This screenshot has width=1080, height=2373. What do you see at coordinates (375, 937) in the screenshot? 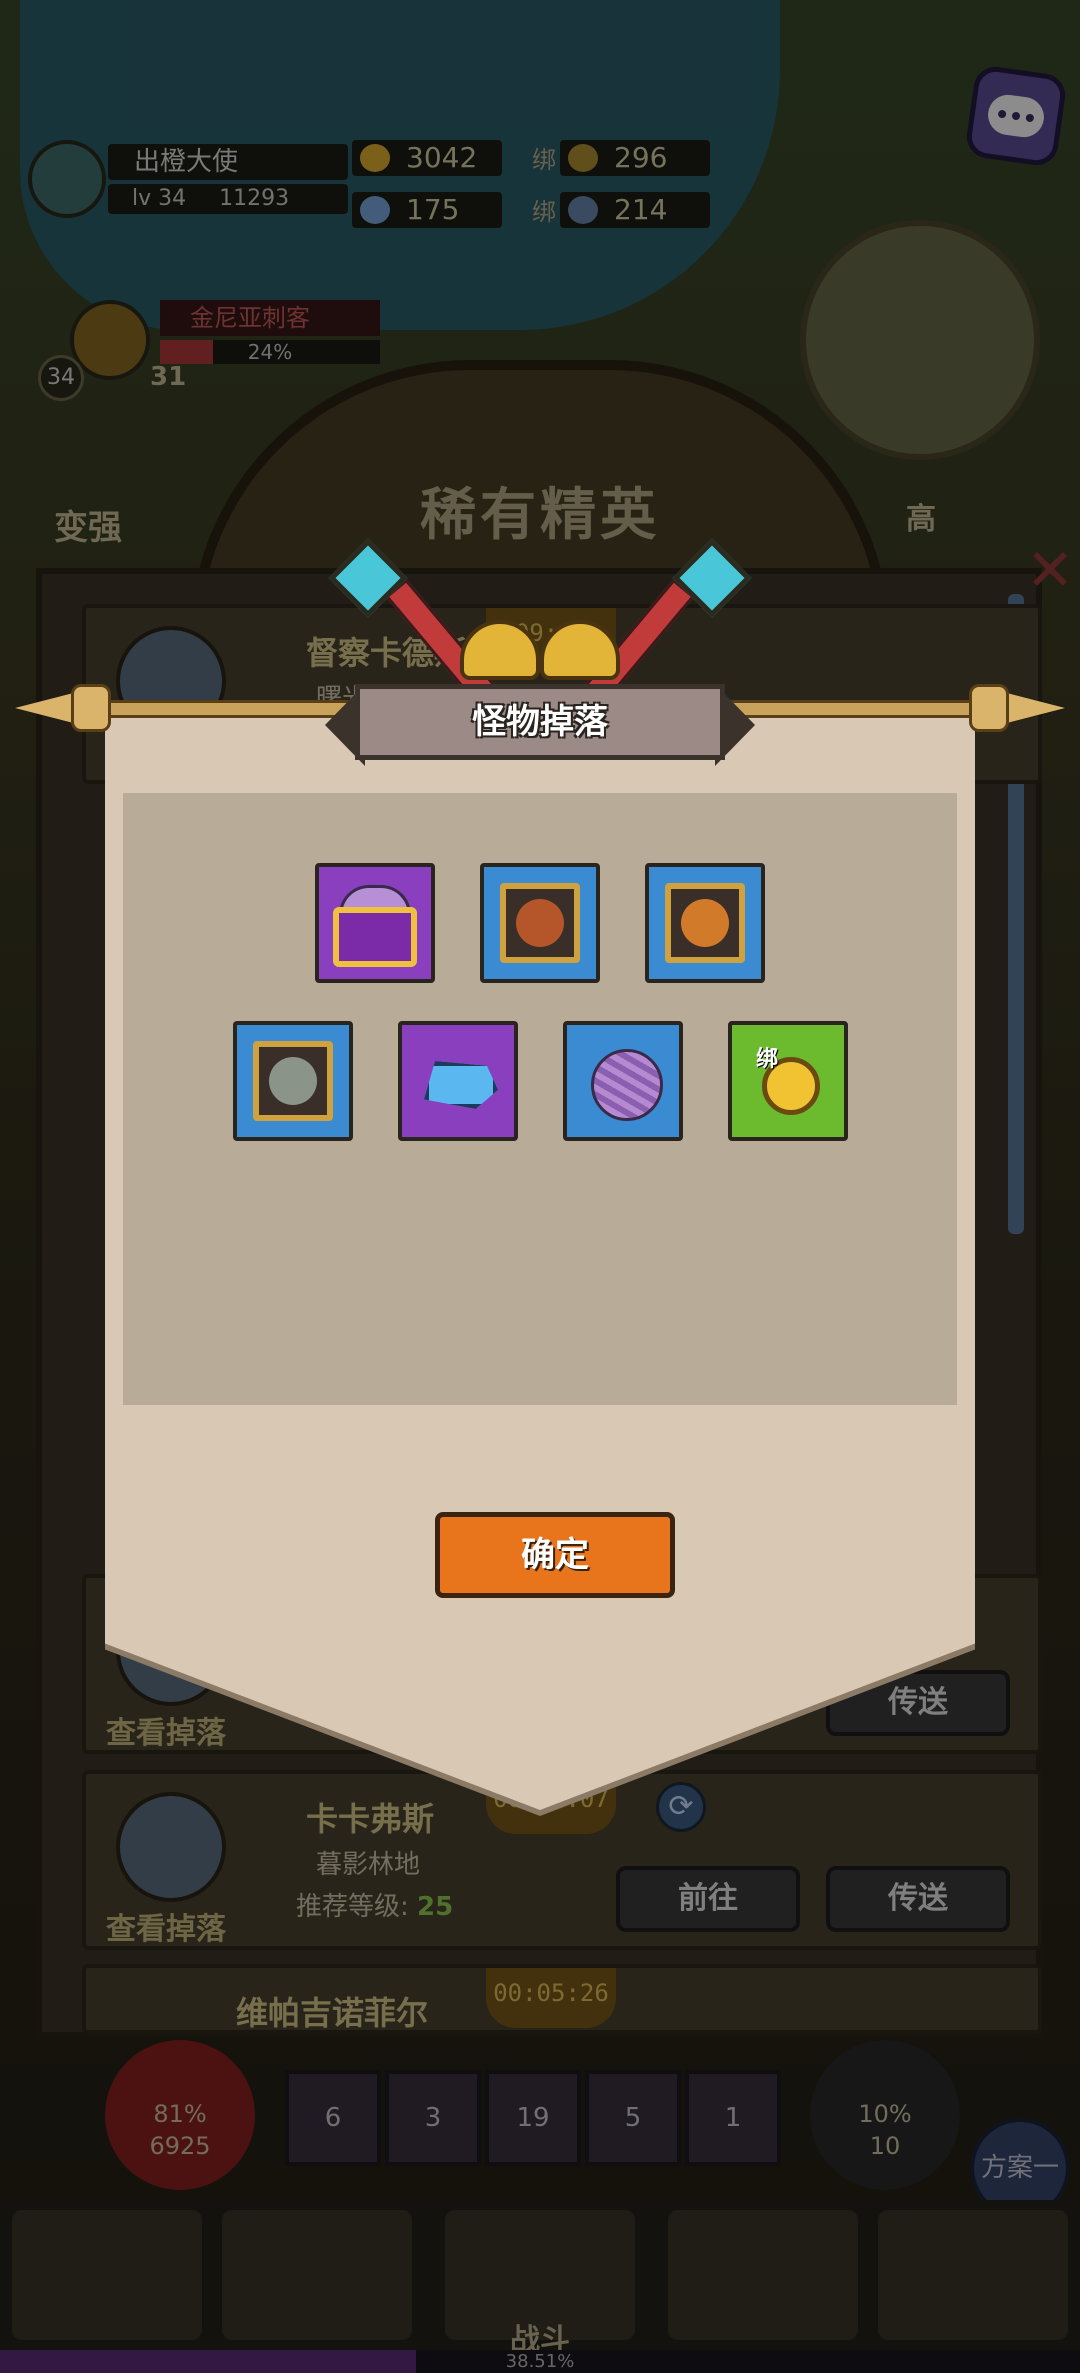
I see `treasure-chest-icon` at bounding box center [375, 937].